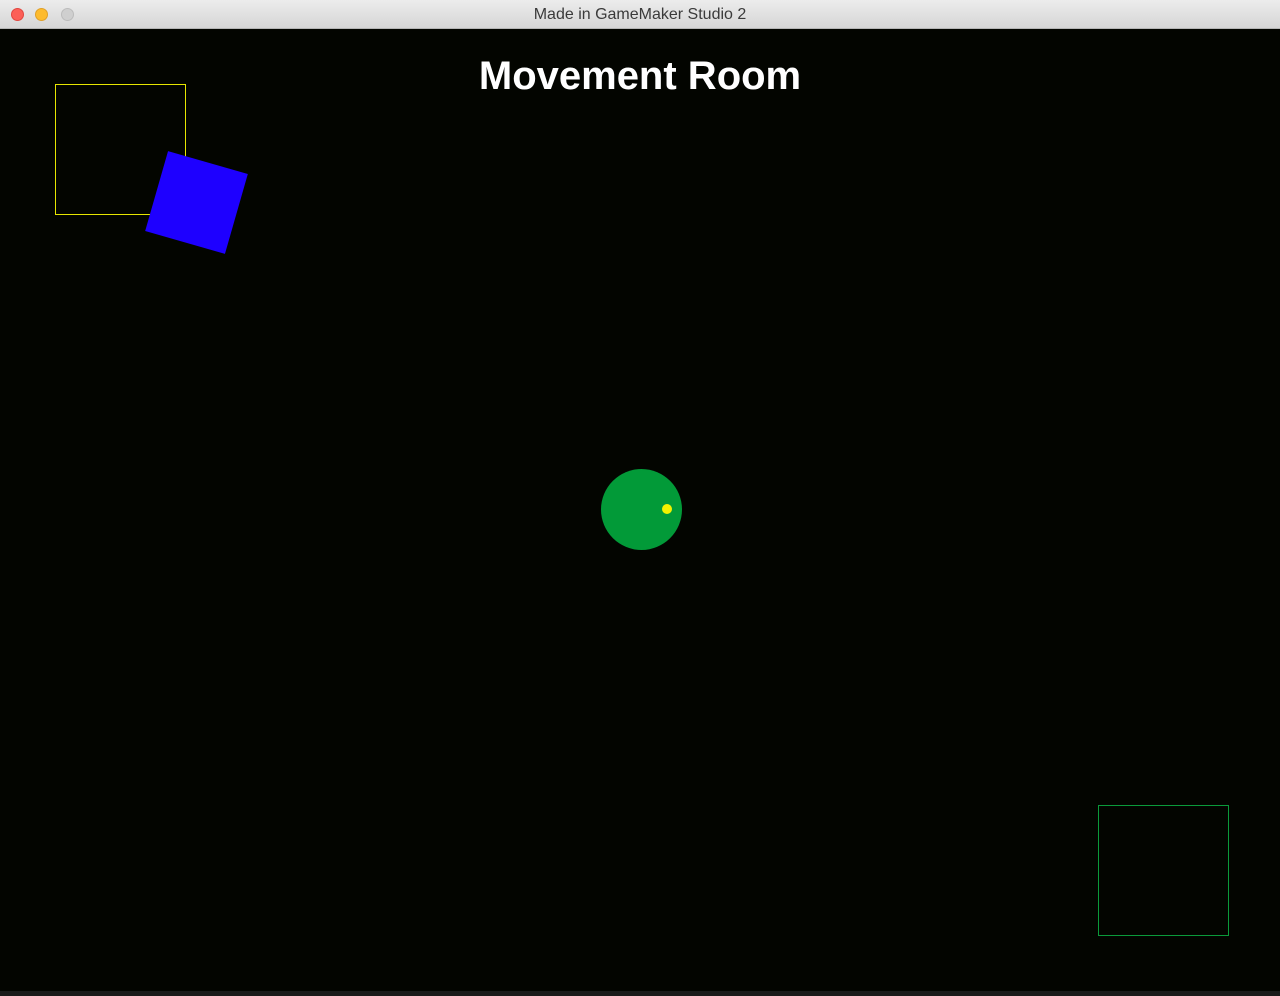  I want to click on window-title: Made in GameMaker Studio 2, so click(640, 14).